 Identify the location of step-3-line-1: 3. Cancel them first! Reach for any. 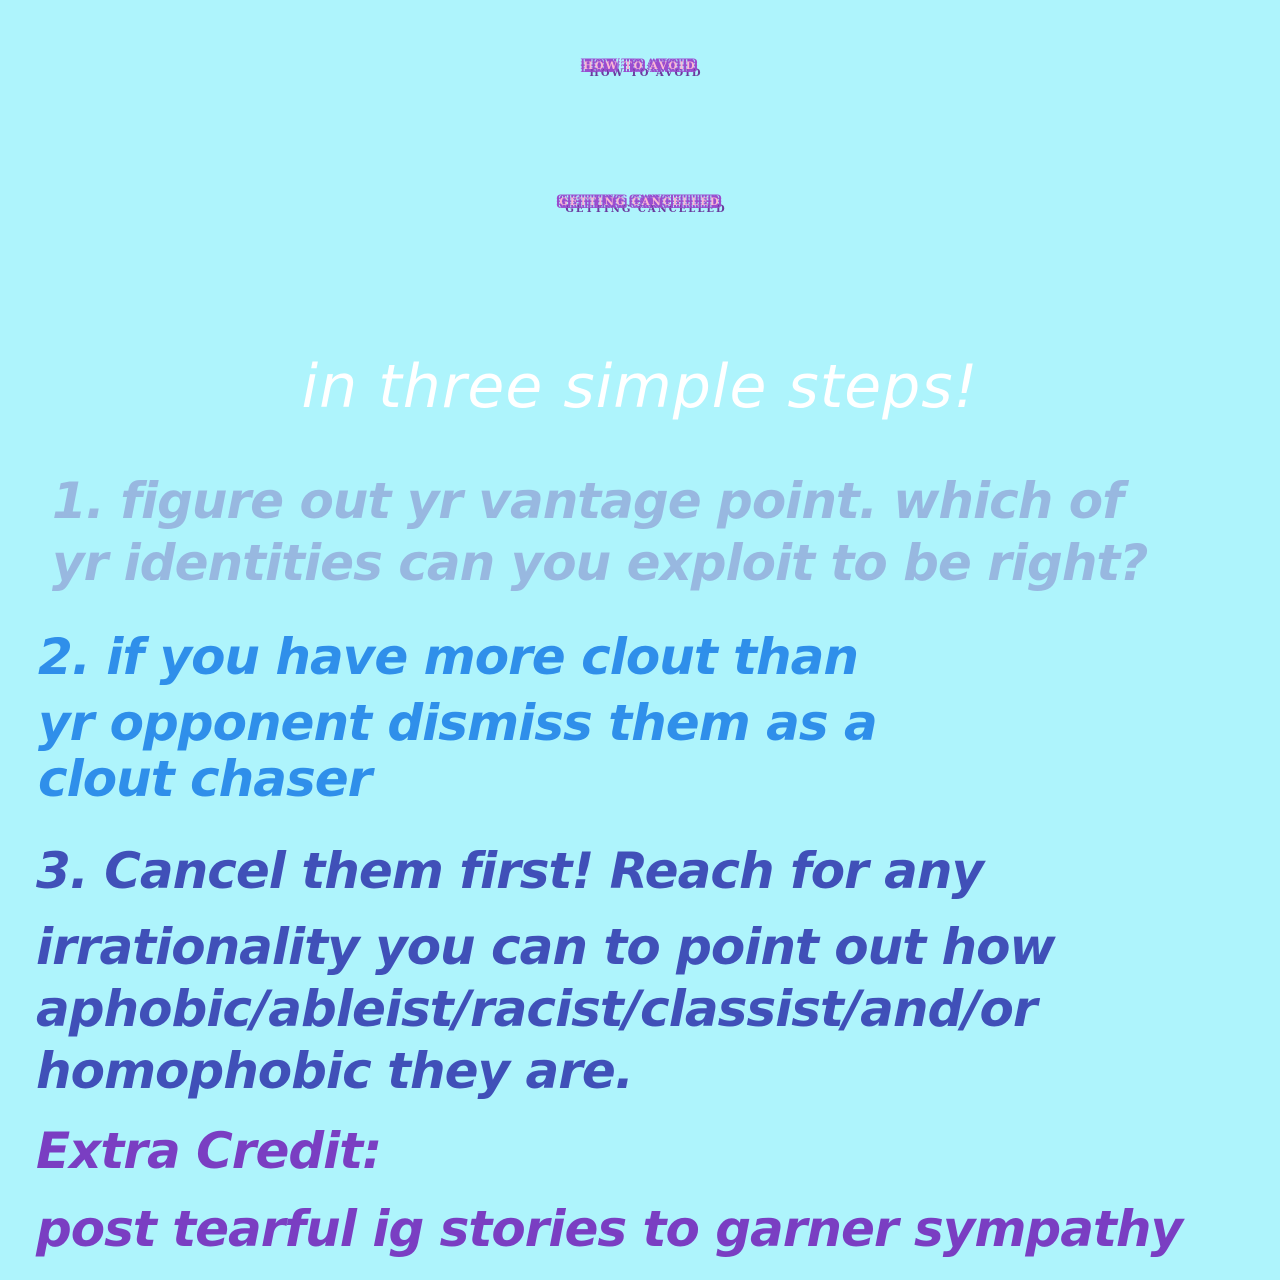
(510, 871).